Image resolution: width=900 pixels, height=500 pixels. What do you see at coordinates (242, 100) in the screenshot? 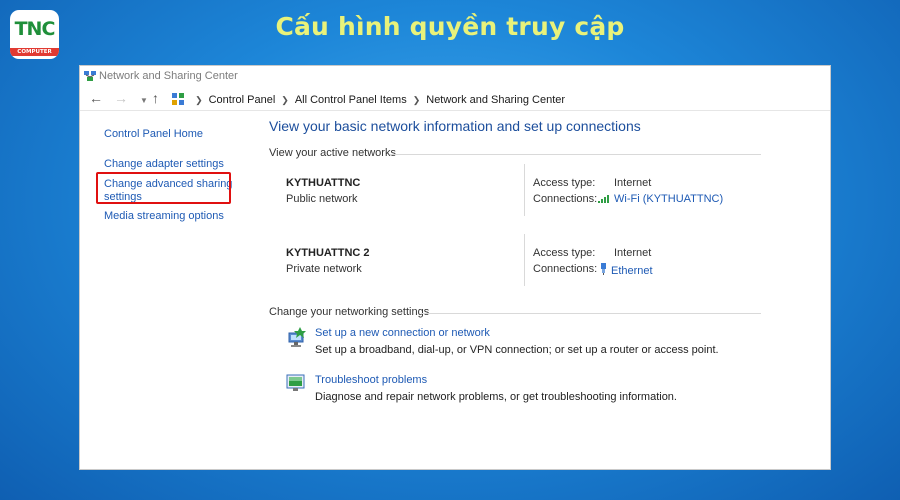
I see `breadcrumb-control-panel: Control Panel` at bounding box center [242, 100].